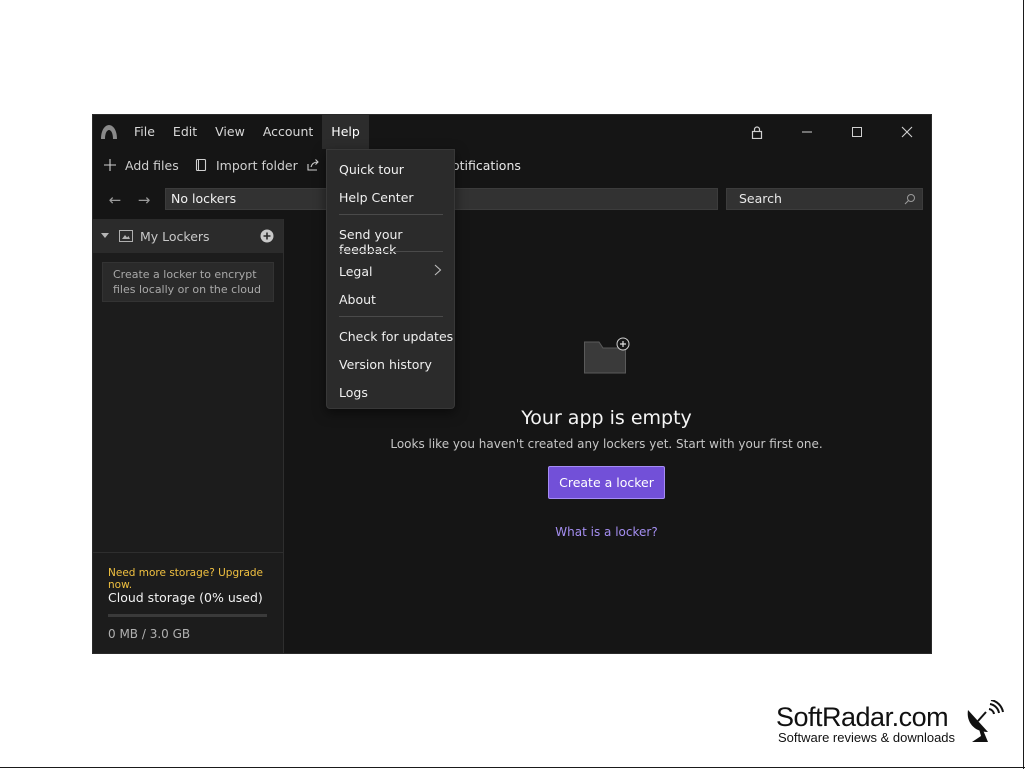  What do you see at coordinates (144, 132) in the screenshot?
I see `menu-file: File` at bounding box center [144, 132].